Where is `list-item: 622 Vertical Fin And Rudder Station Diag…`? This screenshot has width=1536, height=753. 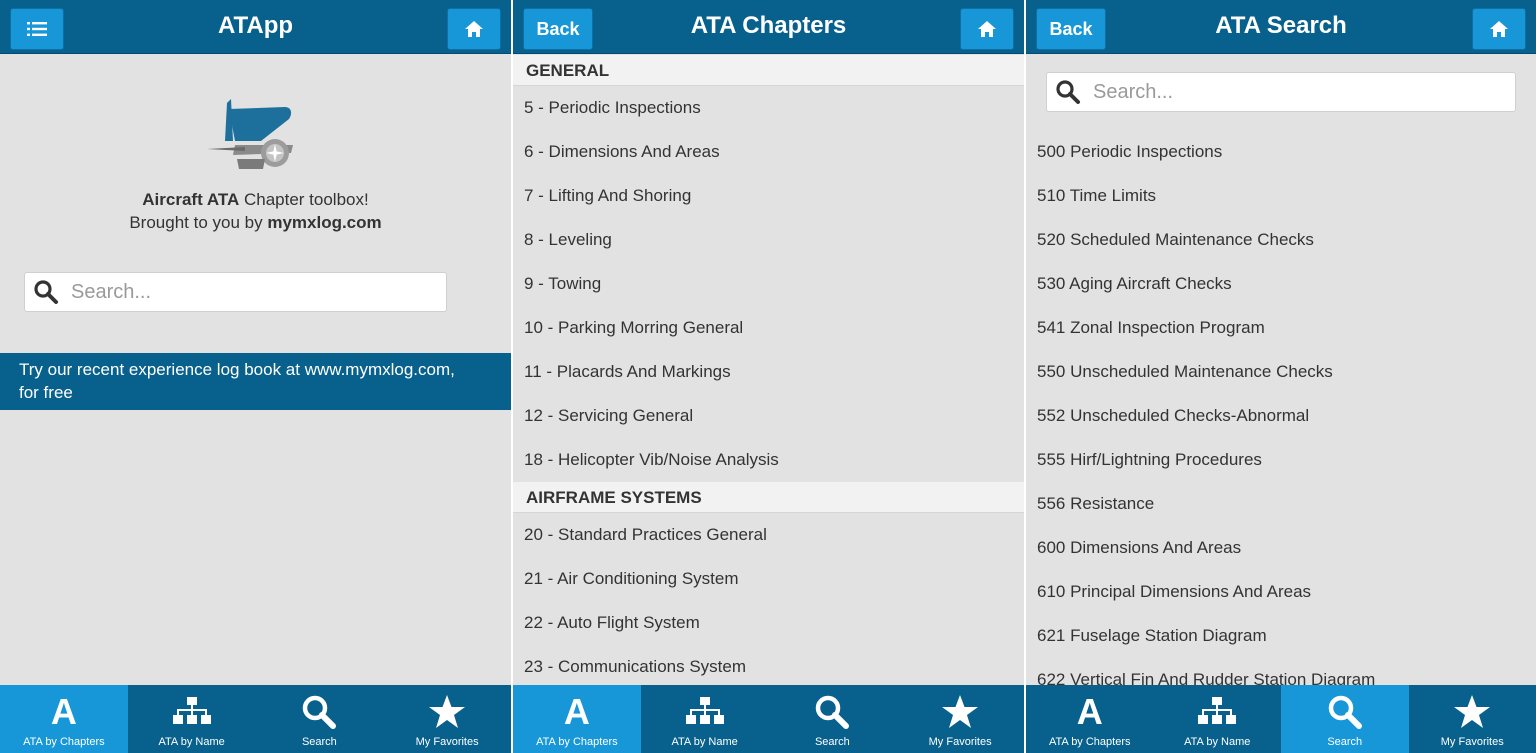 list-item: 622 Vertical Fin And Rudder Station Diag… is located at coordinates (1281, 671).